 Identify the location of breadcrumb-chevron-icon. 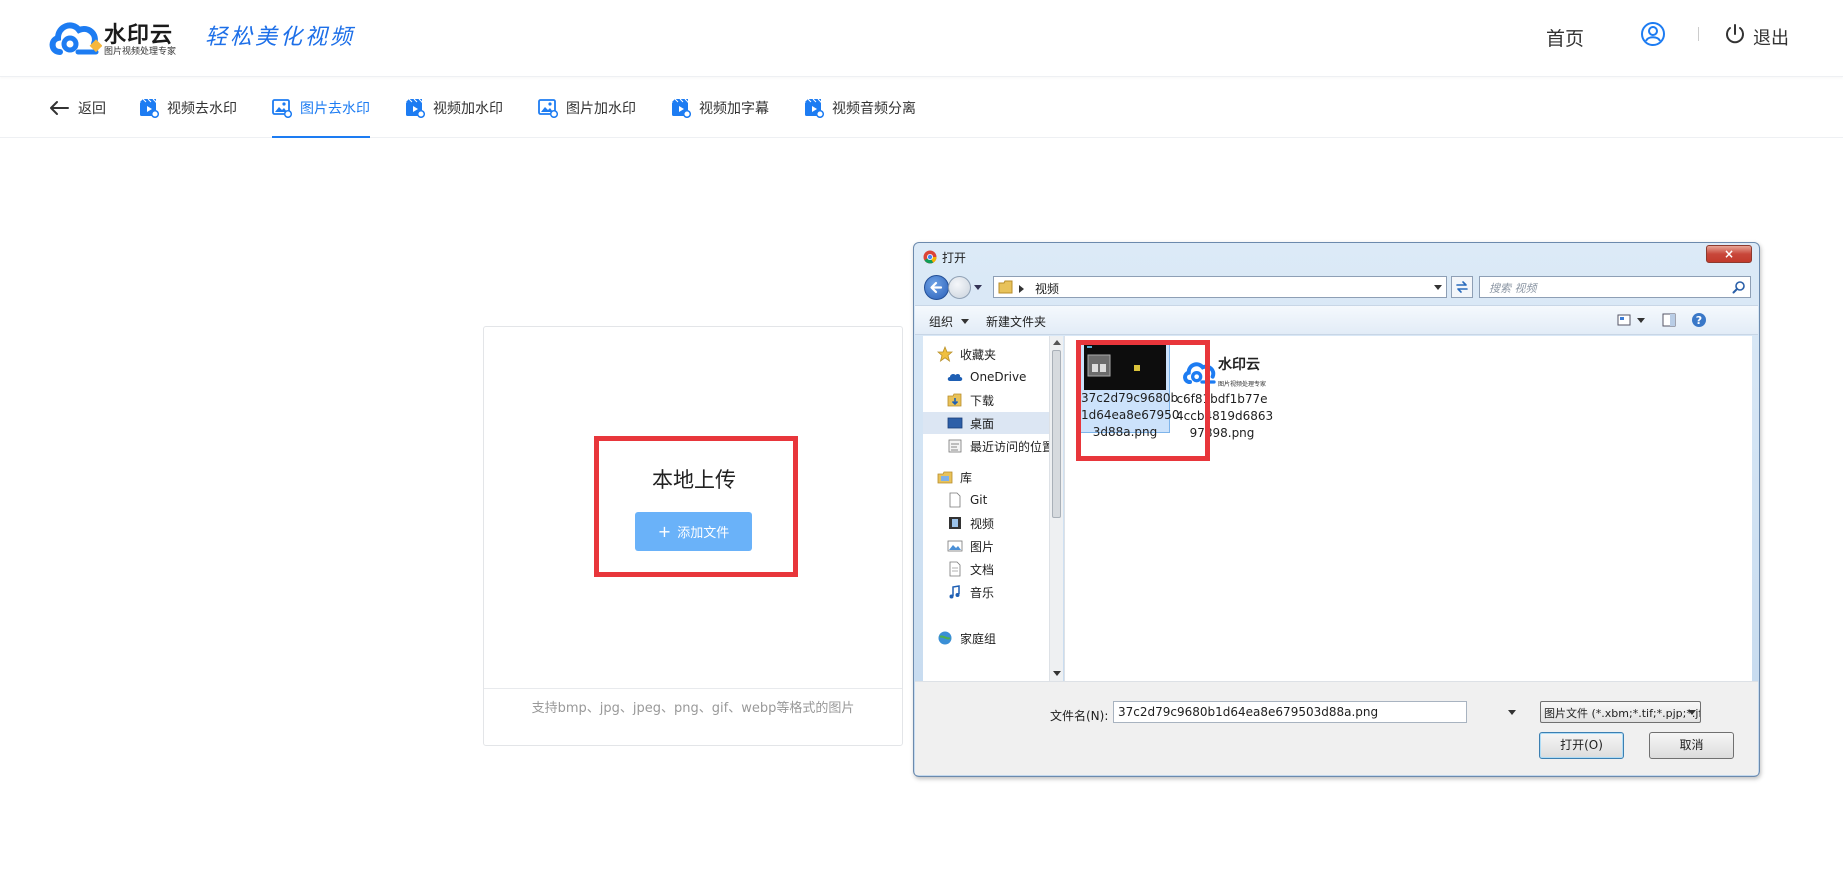
(1021, 289).